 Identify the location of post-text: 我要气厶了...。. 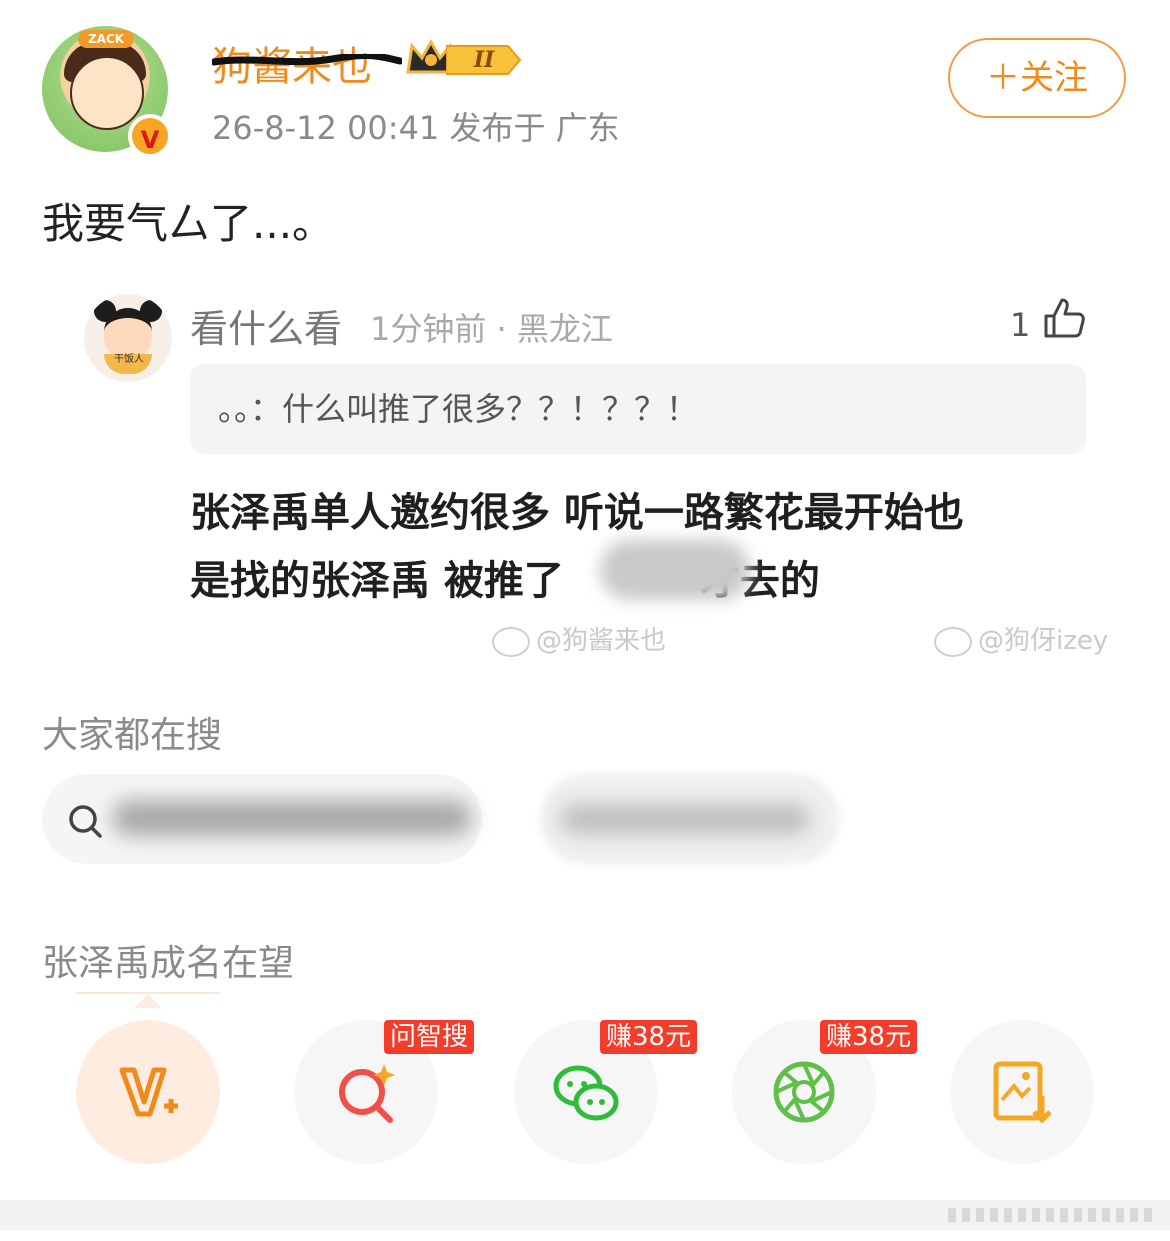
(188, 223).